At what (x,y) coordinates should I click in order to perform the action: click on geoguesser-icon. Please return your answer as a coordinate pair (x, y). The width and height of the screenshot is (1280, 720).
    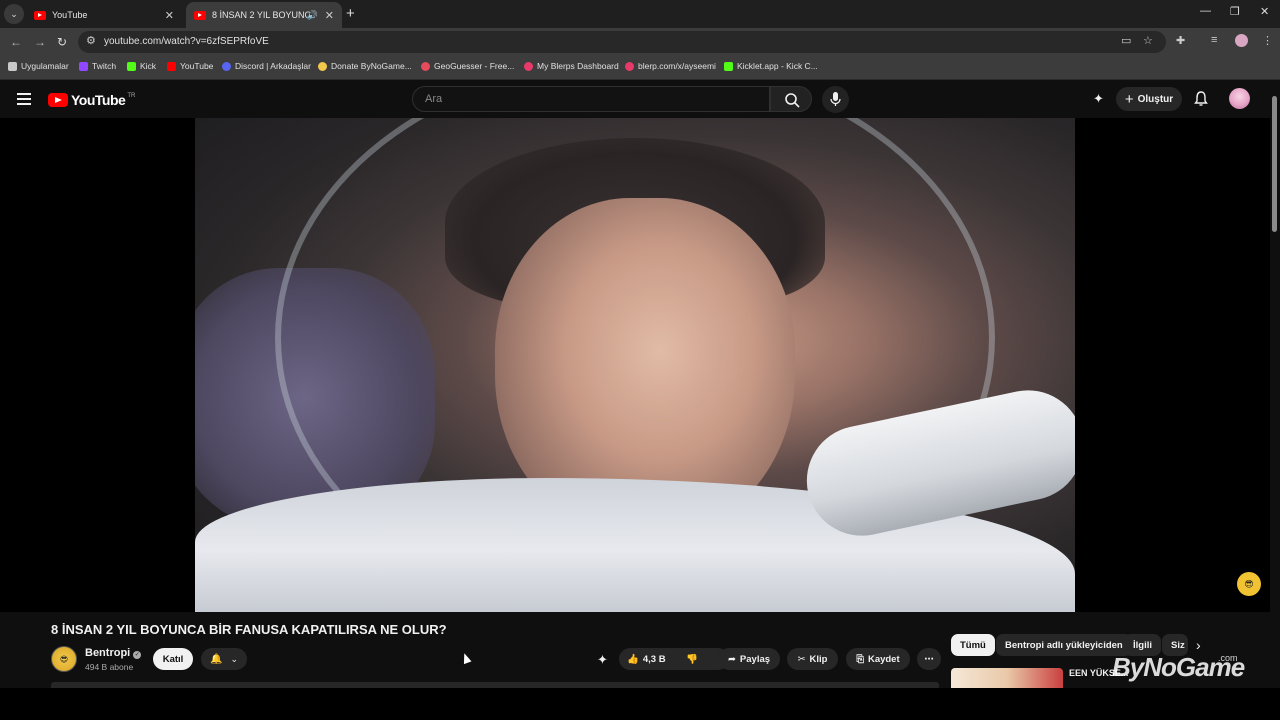
    Looking at the image, I should click on (425, 66).